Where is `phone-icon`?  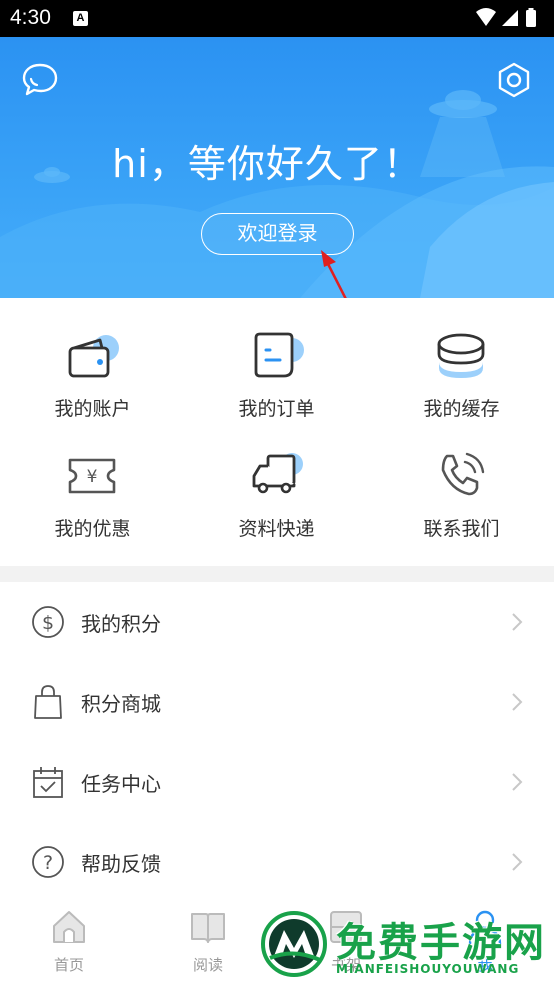 phone-icon is located at coordinates (463, 474).